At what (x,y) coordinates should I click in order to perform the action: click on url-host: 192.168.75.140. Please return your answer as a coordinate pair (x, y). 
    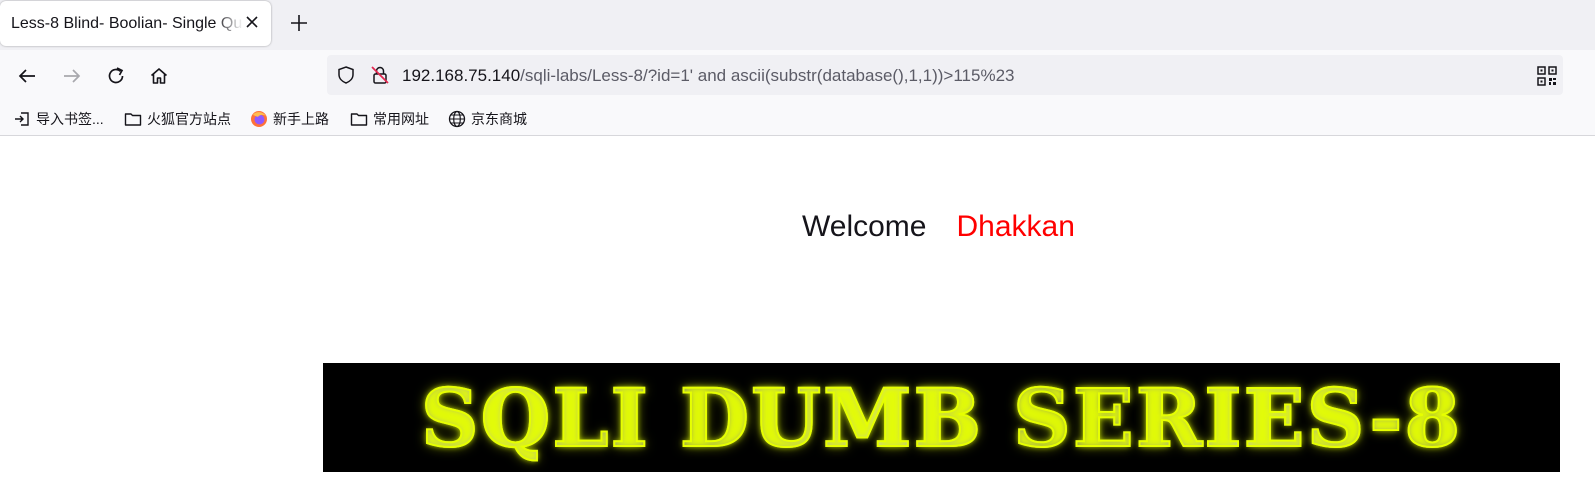
    Looking at the image, I should click on (461, 75).